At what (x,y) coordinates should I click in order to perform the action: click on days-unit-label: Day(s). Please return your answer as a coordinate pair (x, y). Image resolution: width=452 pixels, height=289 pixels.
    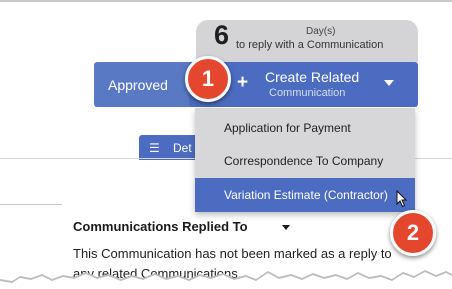
    Looking at the image, I should click on (321, 31).